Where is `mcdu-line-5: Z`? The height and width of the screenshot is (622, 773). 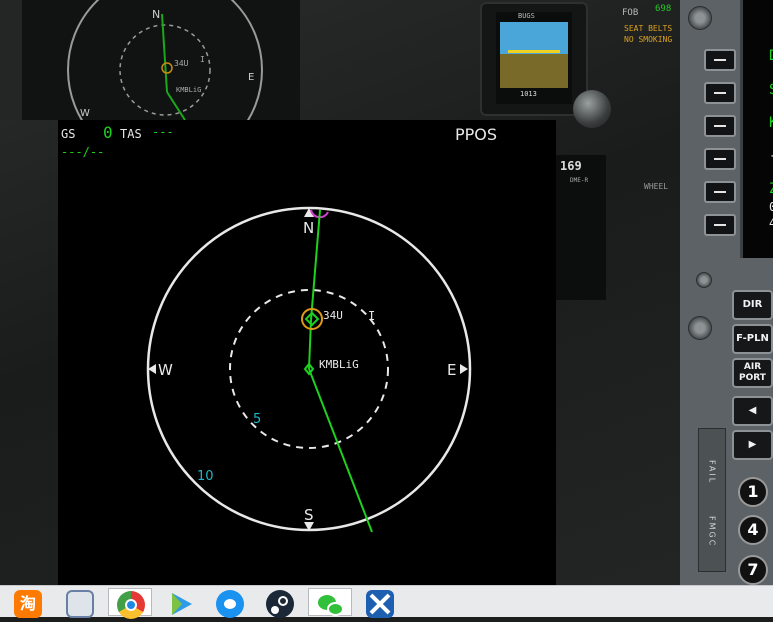
mcdu-line-5: Z is located at coordinates (771, 189).